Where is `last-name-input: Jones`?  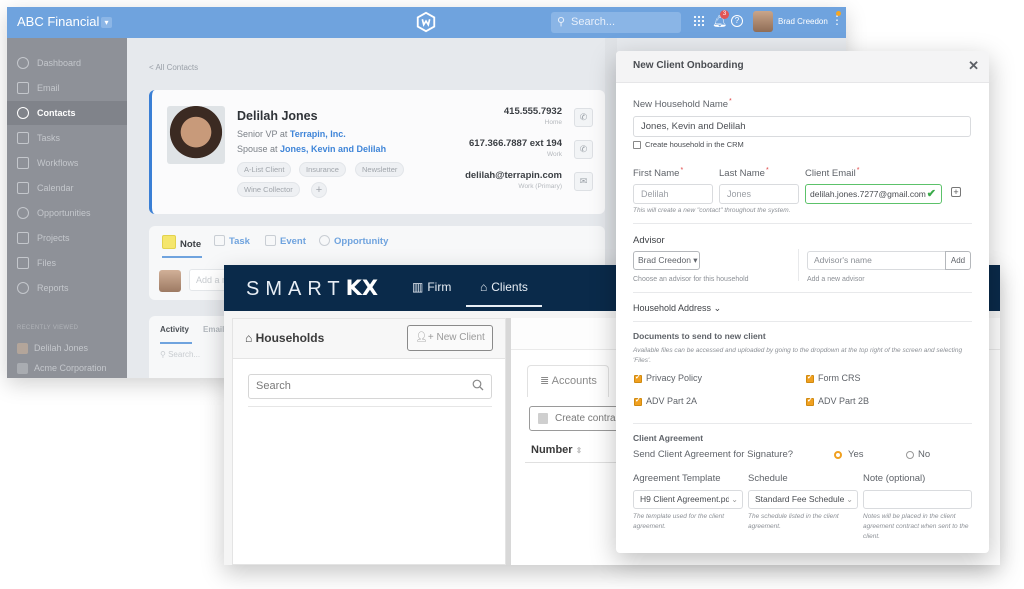 last-name-input: Jones is located at coordinates (759, 194).